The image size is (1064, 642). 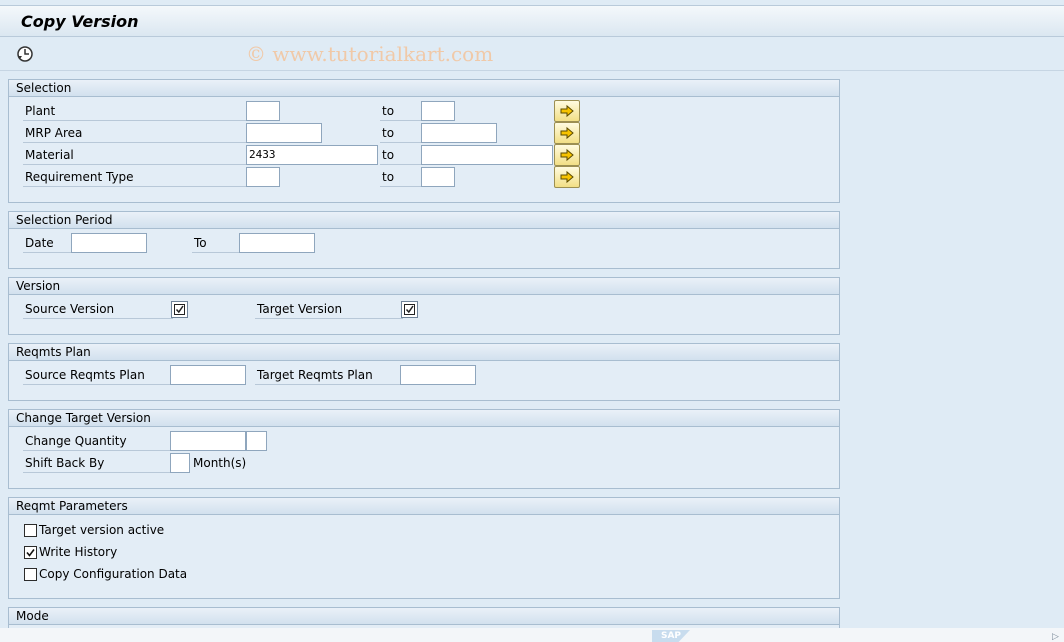 I want to click on title-bar: Copy Version, so click(x=532, y=21).